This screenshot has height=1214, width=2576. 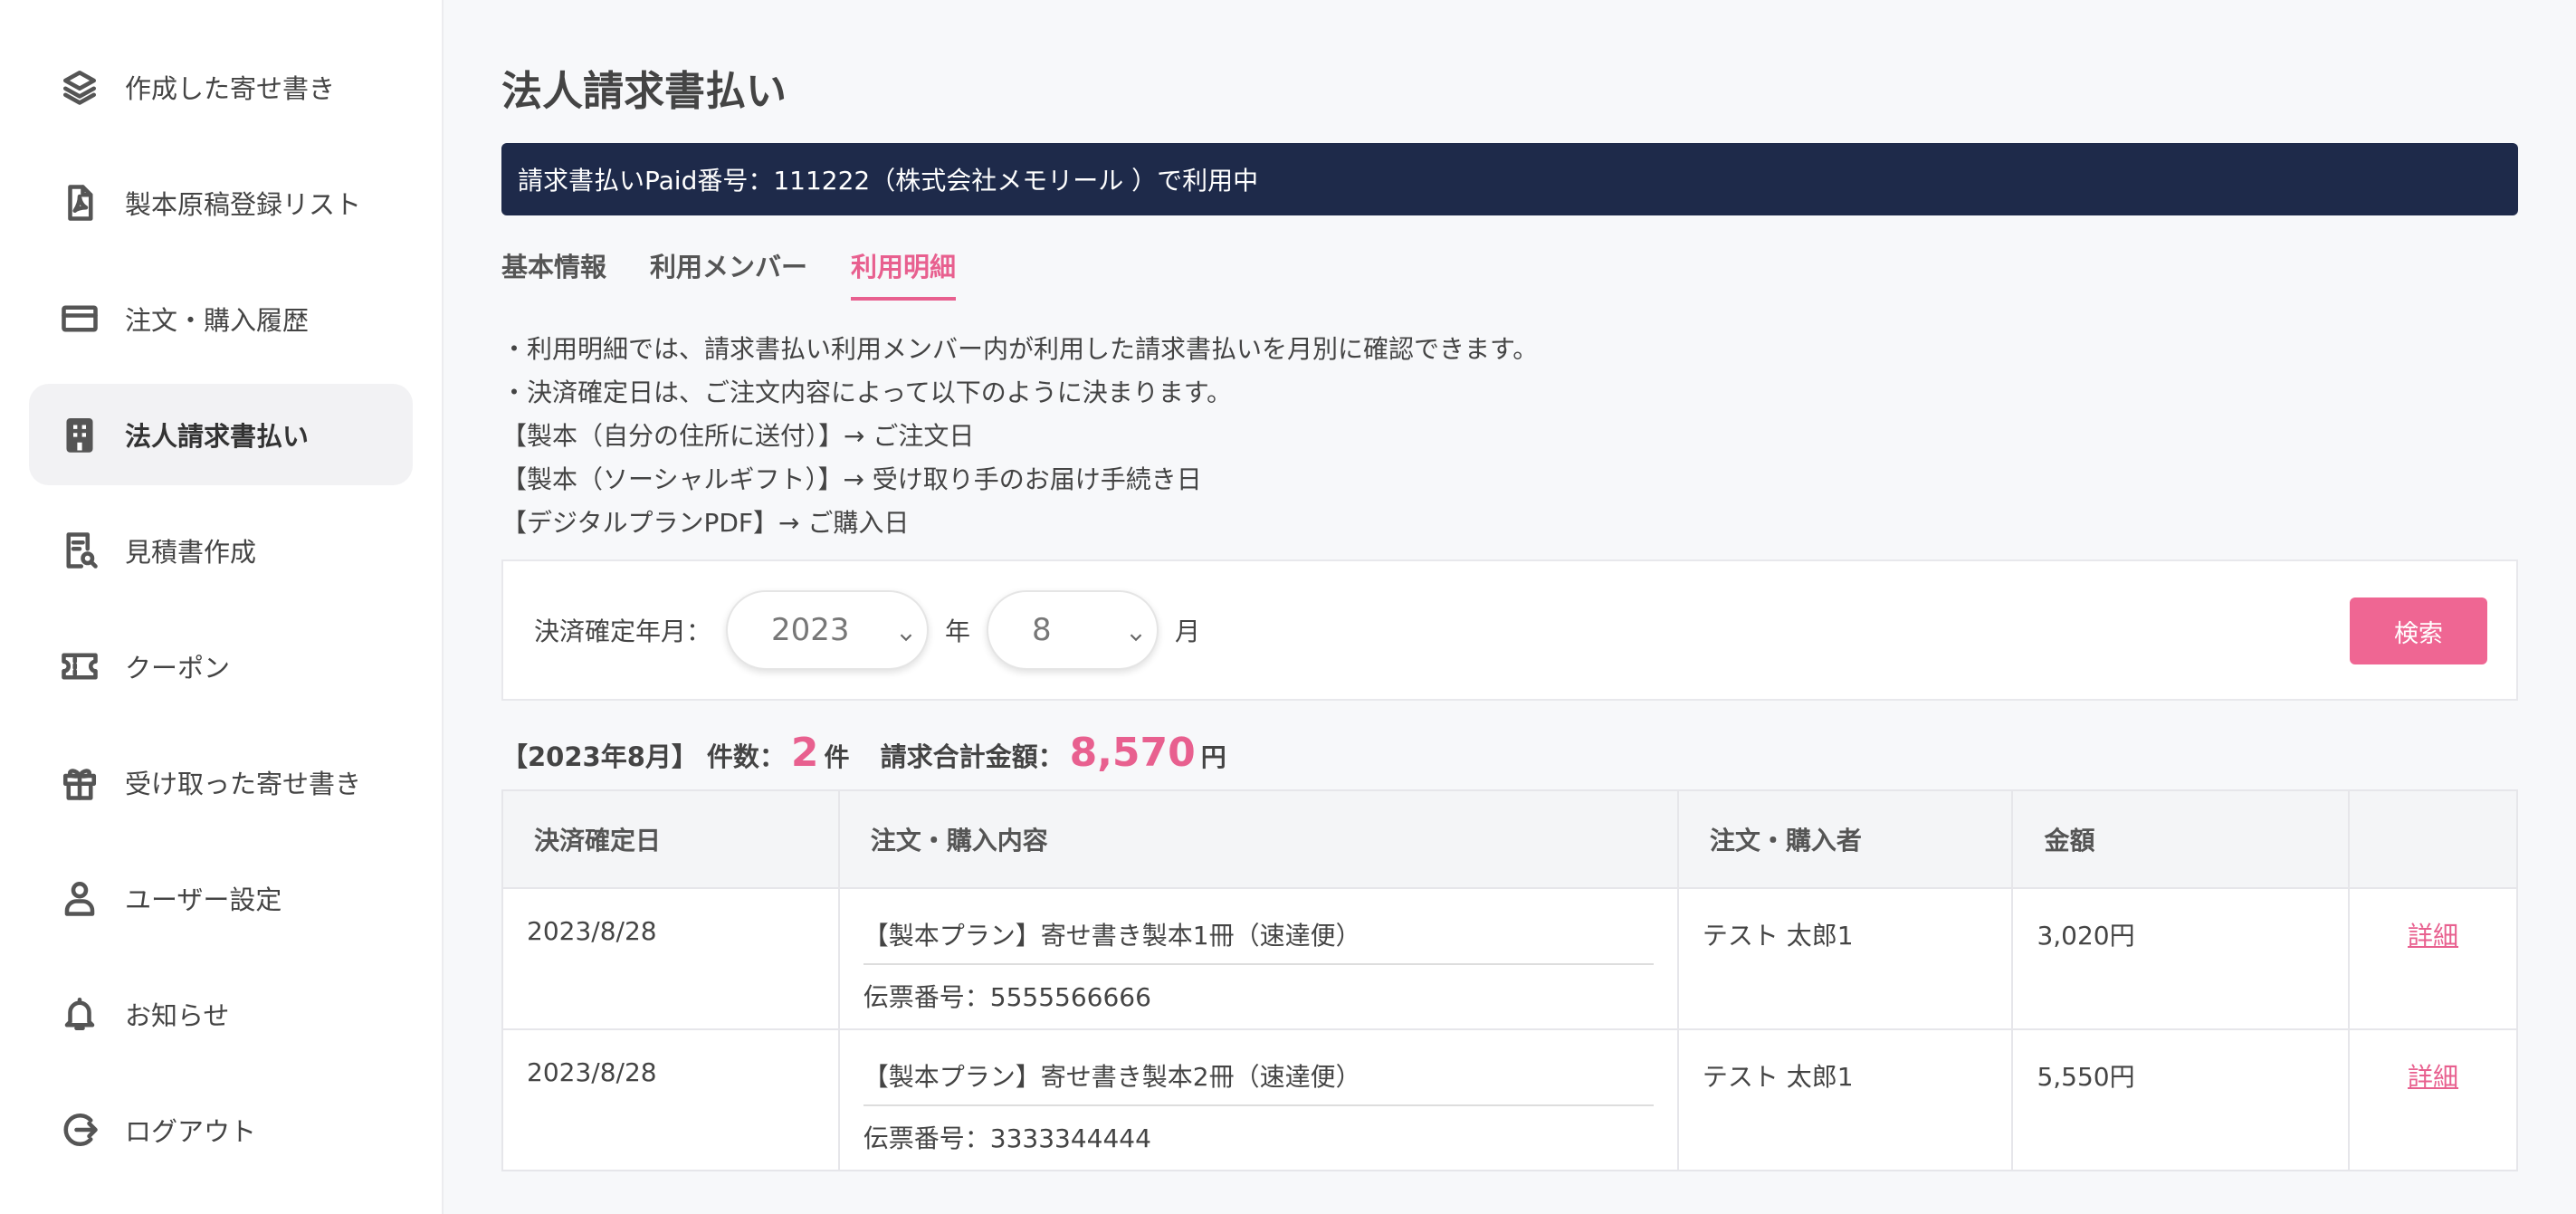 I want to click on usage-summary: 【2023年8月】 件数： 2 件 請求合計金額： 8,570 円, so click(x=879, y=753).